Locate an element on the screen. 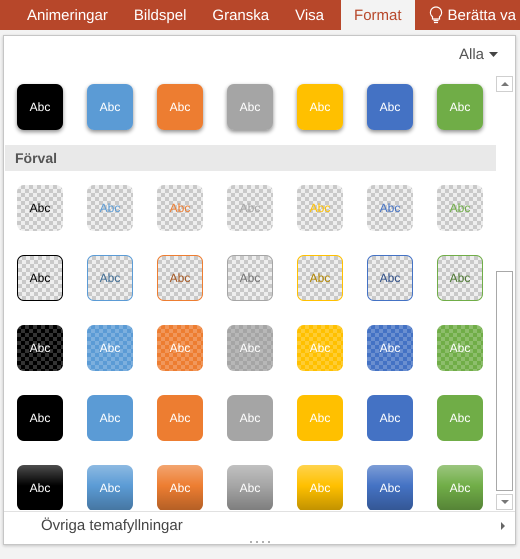 This screenshot has height=559, width=520. down-arrow-icon is located at coordinates (504, 502).